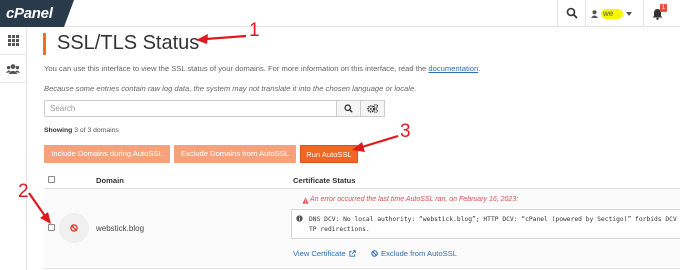  I want to click on user-icon, so click(594, 14).